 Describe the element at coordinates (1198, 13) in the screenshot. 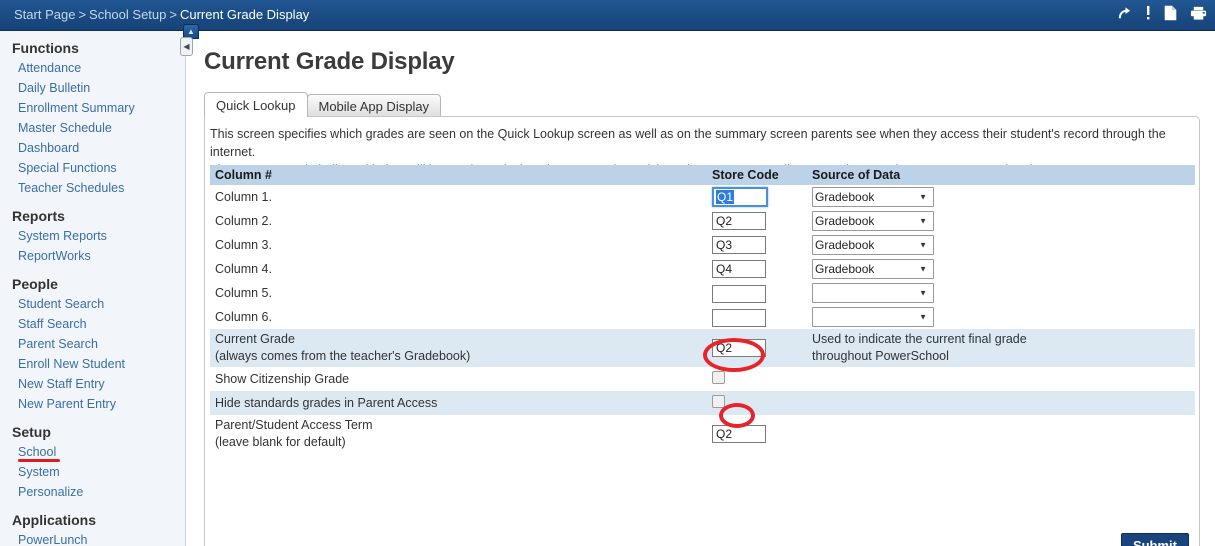

I see `print-icon` at that location.